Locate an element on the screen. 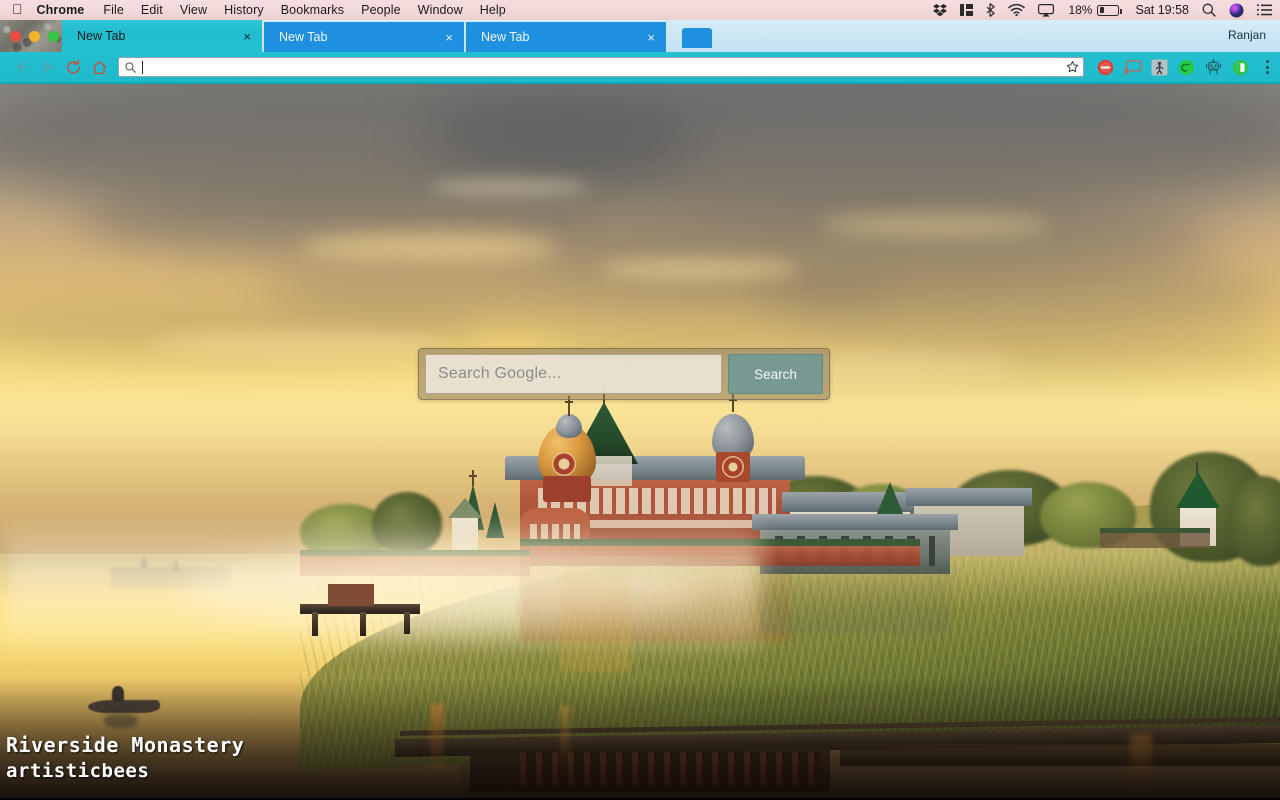 This screenshot has width=1280, height=800. ruined-building-roof is located at coordinates (855, 522).